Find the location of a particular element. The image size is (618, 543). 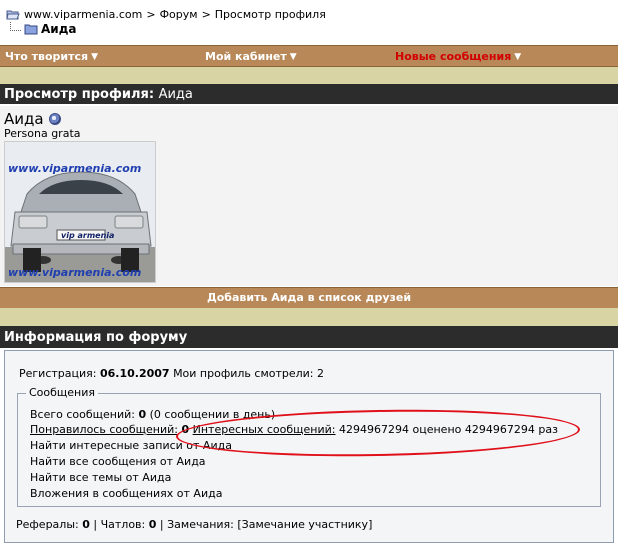

profile-name-row: Аида is located at coordinates (32, 119).